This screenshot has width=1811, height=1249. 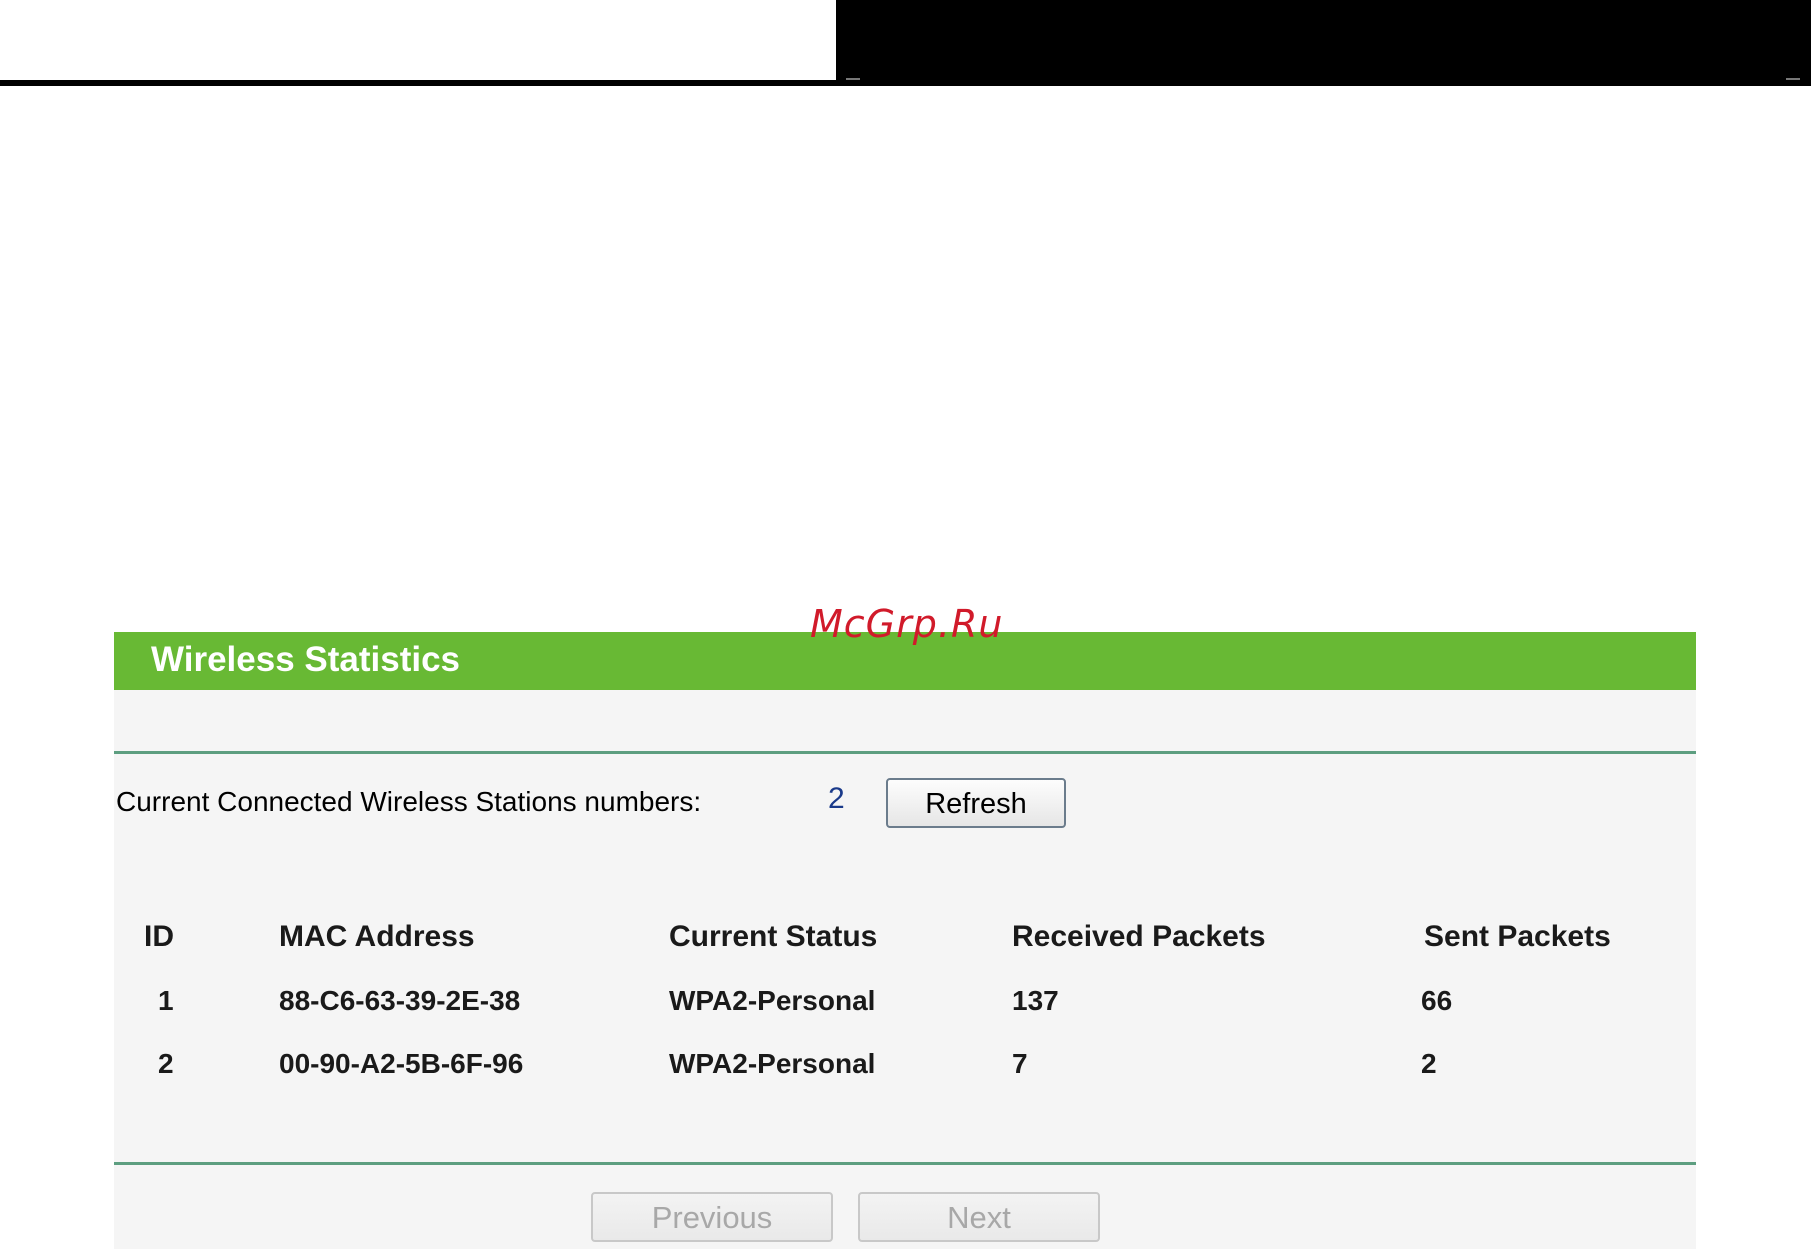 What do you see at coordinates (979, 1217) in the screenshot?
I see `next-button: Next` at bounding box center [979, 1217].